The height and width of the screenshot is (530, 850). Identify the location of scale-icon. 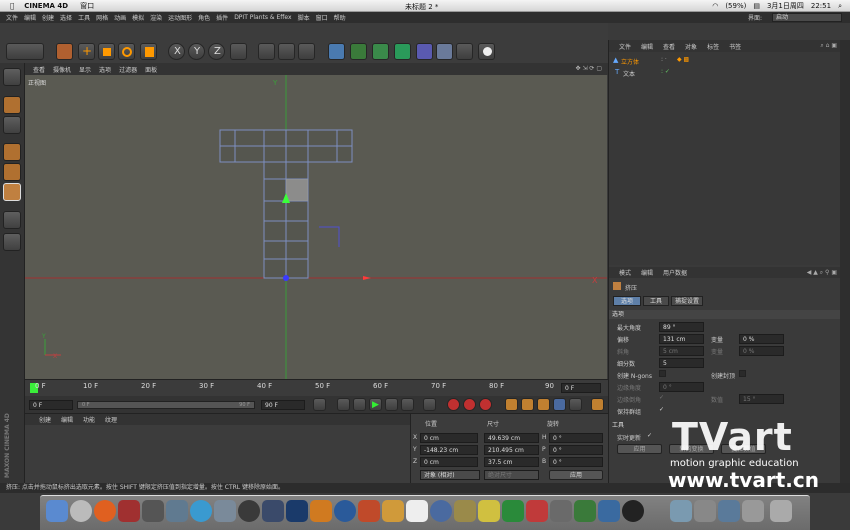
(106, 51).